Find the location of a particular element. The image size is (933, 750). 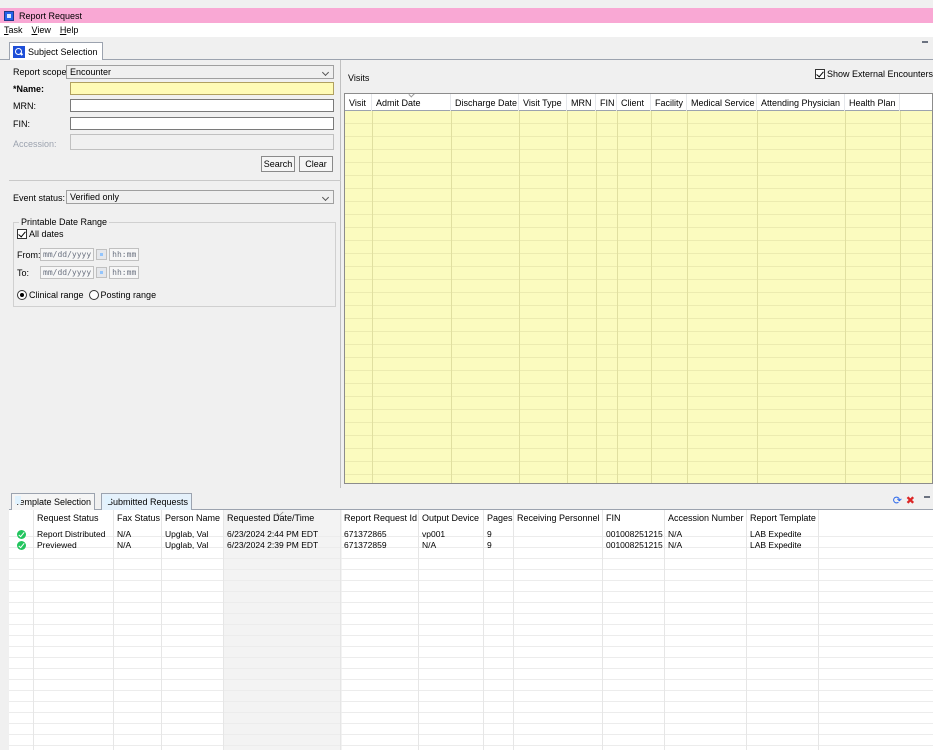

col-mrn: MRN is located at coordinates (581, 102).